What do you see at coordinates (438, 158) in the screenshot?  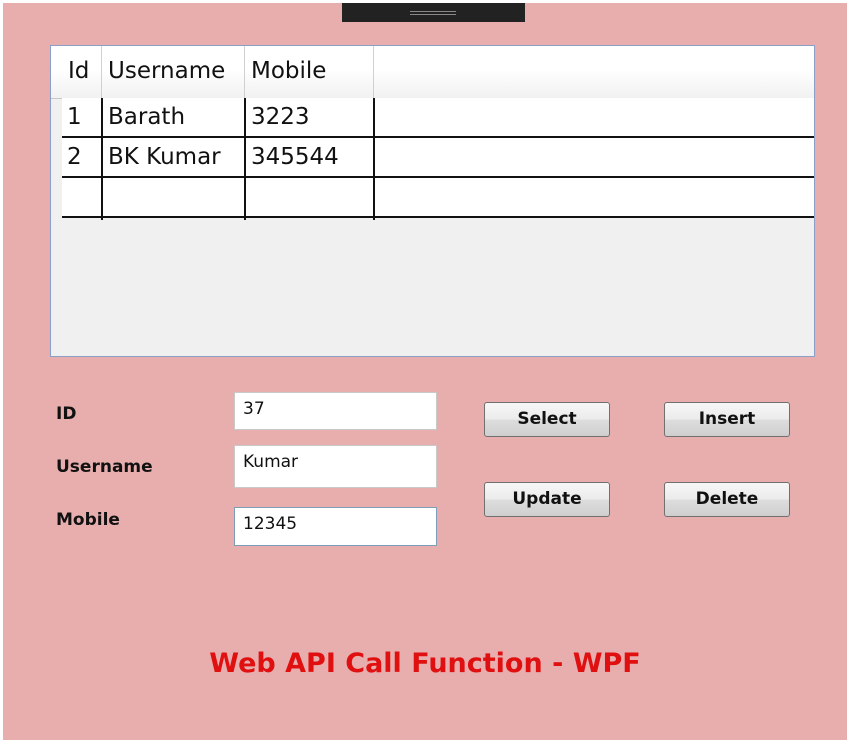 I see `table-row: 2 BK Kumar 345544` at bounding box center [438, 158].